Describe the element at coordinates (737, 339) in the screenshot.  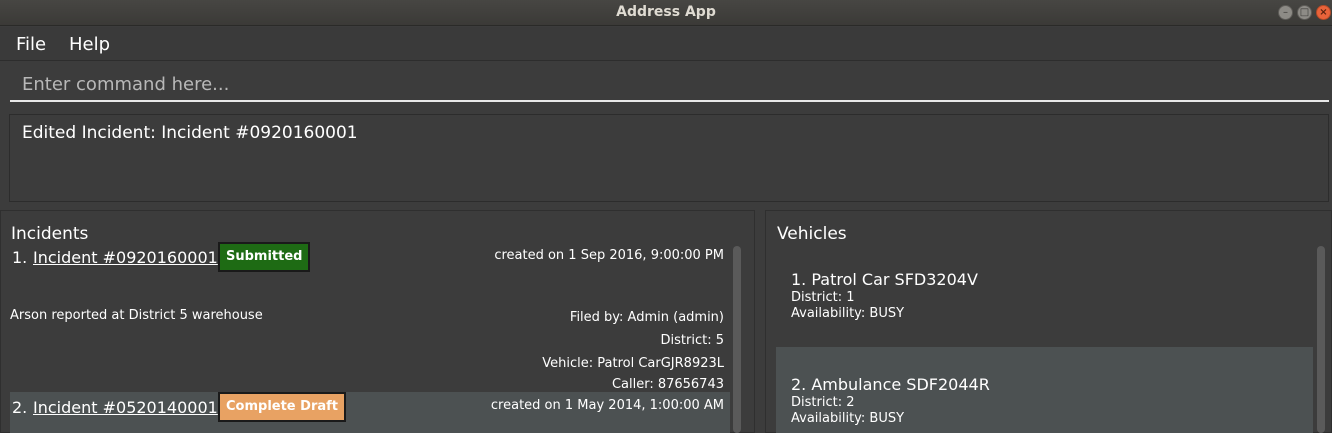
I see `incident-scrollbar` at that location.